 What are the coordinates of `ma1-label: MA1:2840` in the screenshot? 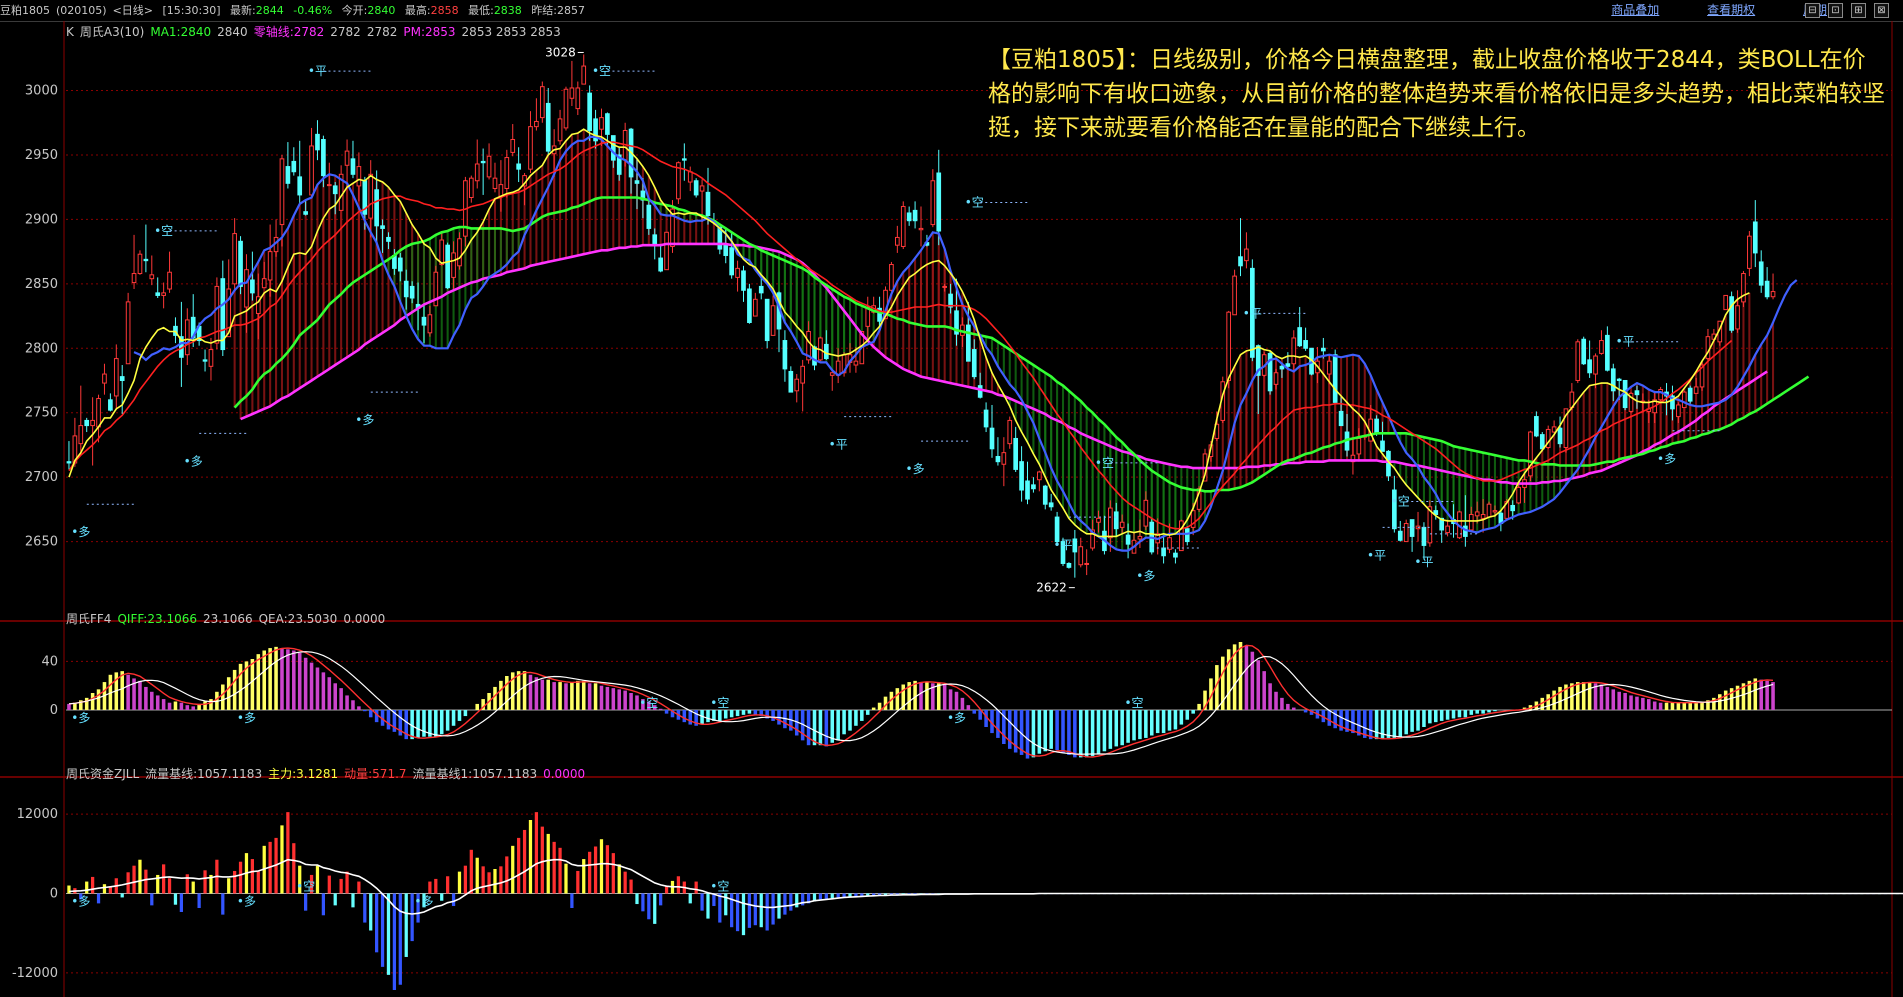 It's located at (181, 32).